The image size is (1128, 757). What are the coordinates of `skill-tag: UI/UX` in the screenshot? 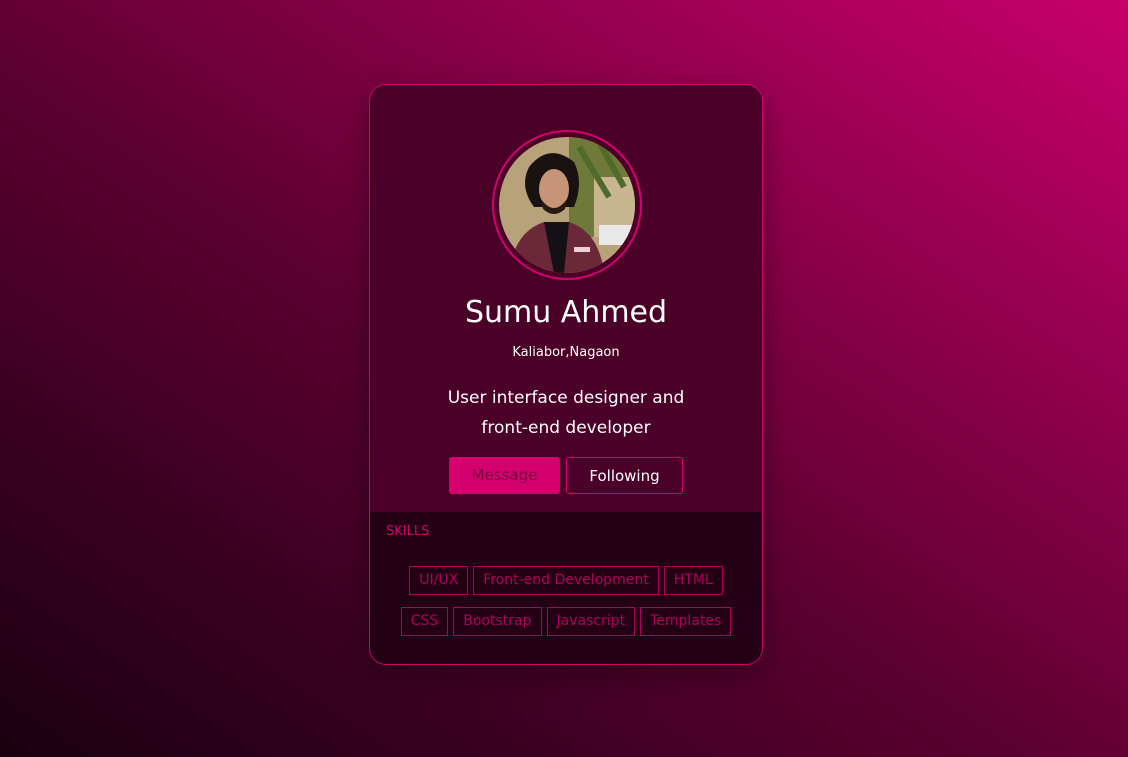 It's located at (439, 580).